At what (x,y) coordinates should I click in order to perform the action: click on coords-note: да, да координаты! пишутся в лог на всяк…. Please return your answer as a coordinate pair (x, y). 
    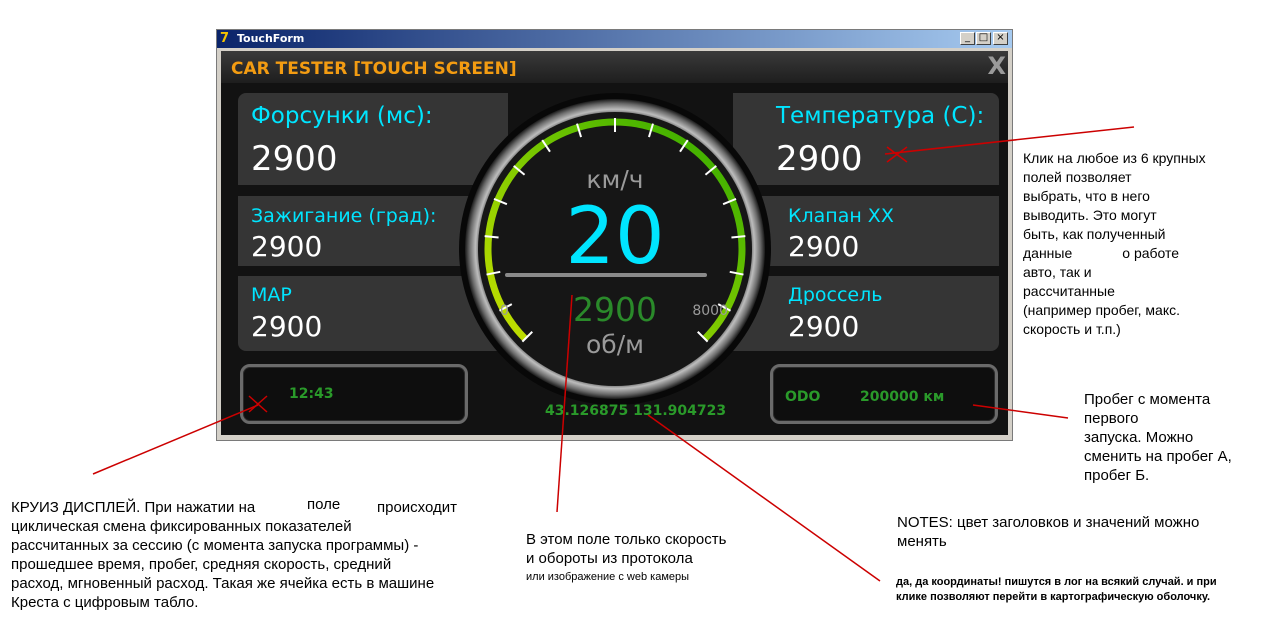
    Looking at the image, I should click on (1056, 590).